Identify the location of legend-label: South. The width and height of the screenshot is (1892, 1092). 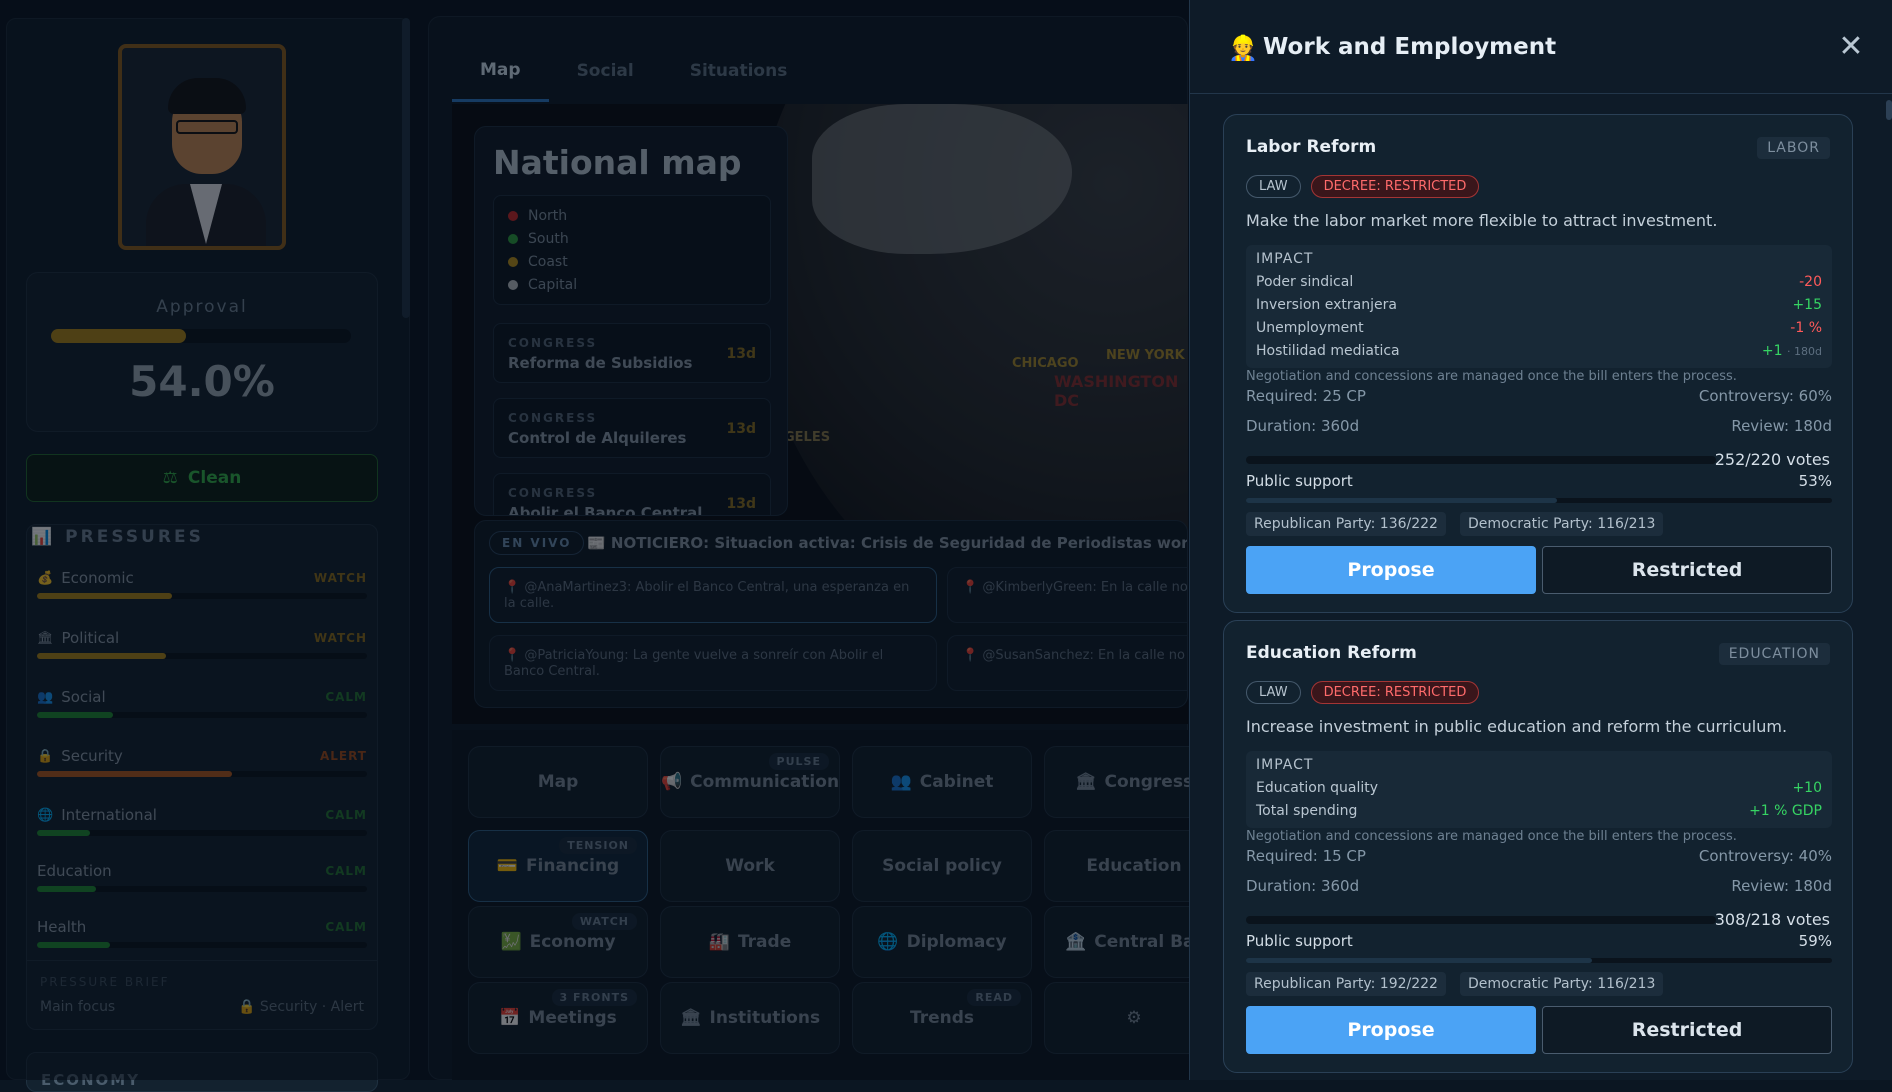
(548, 239).